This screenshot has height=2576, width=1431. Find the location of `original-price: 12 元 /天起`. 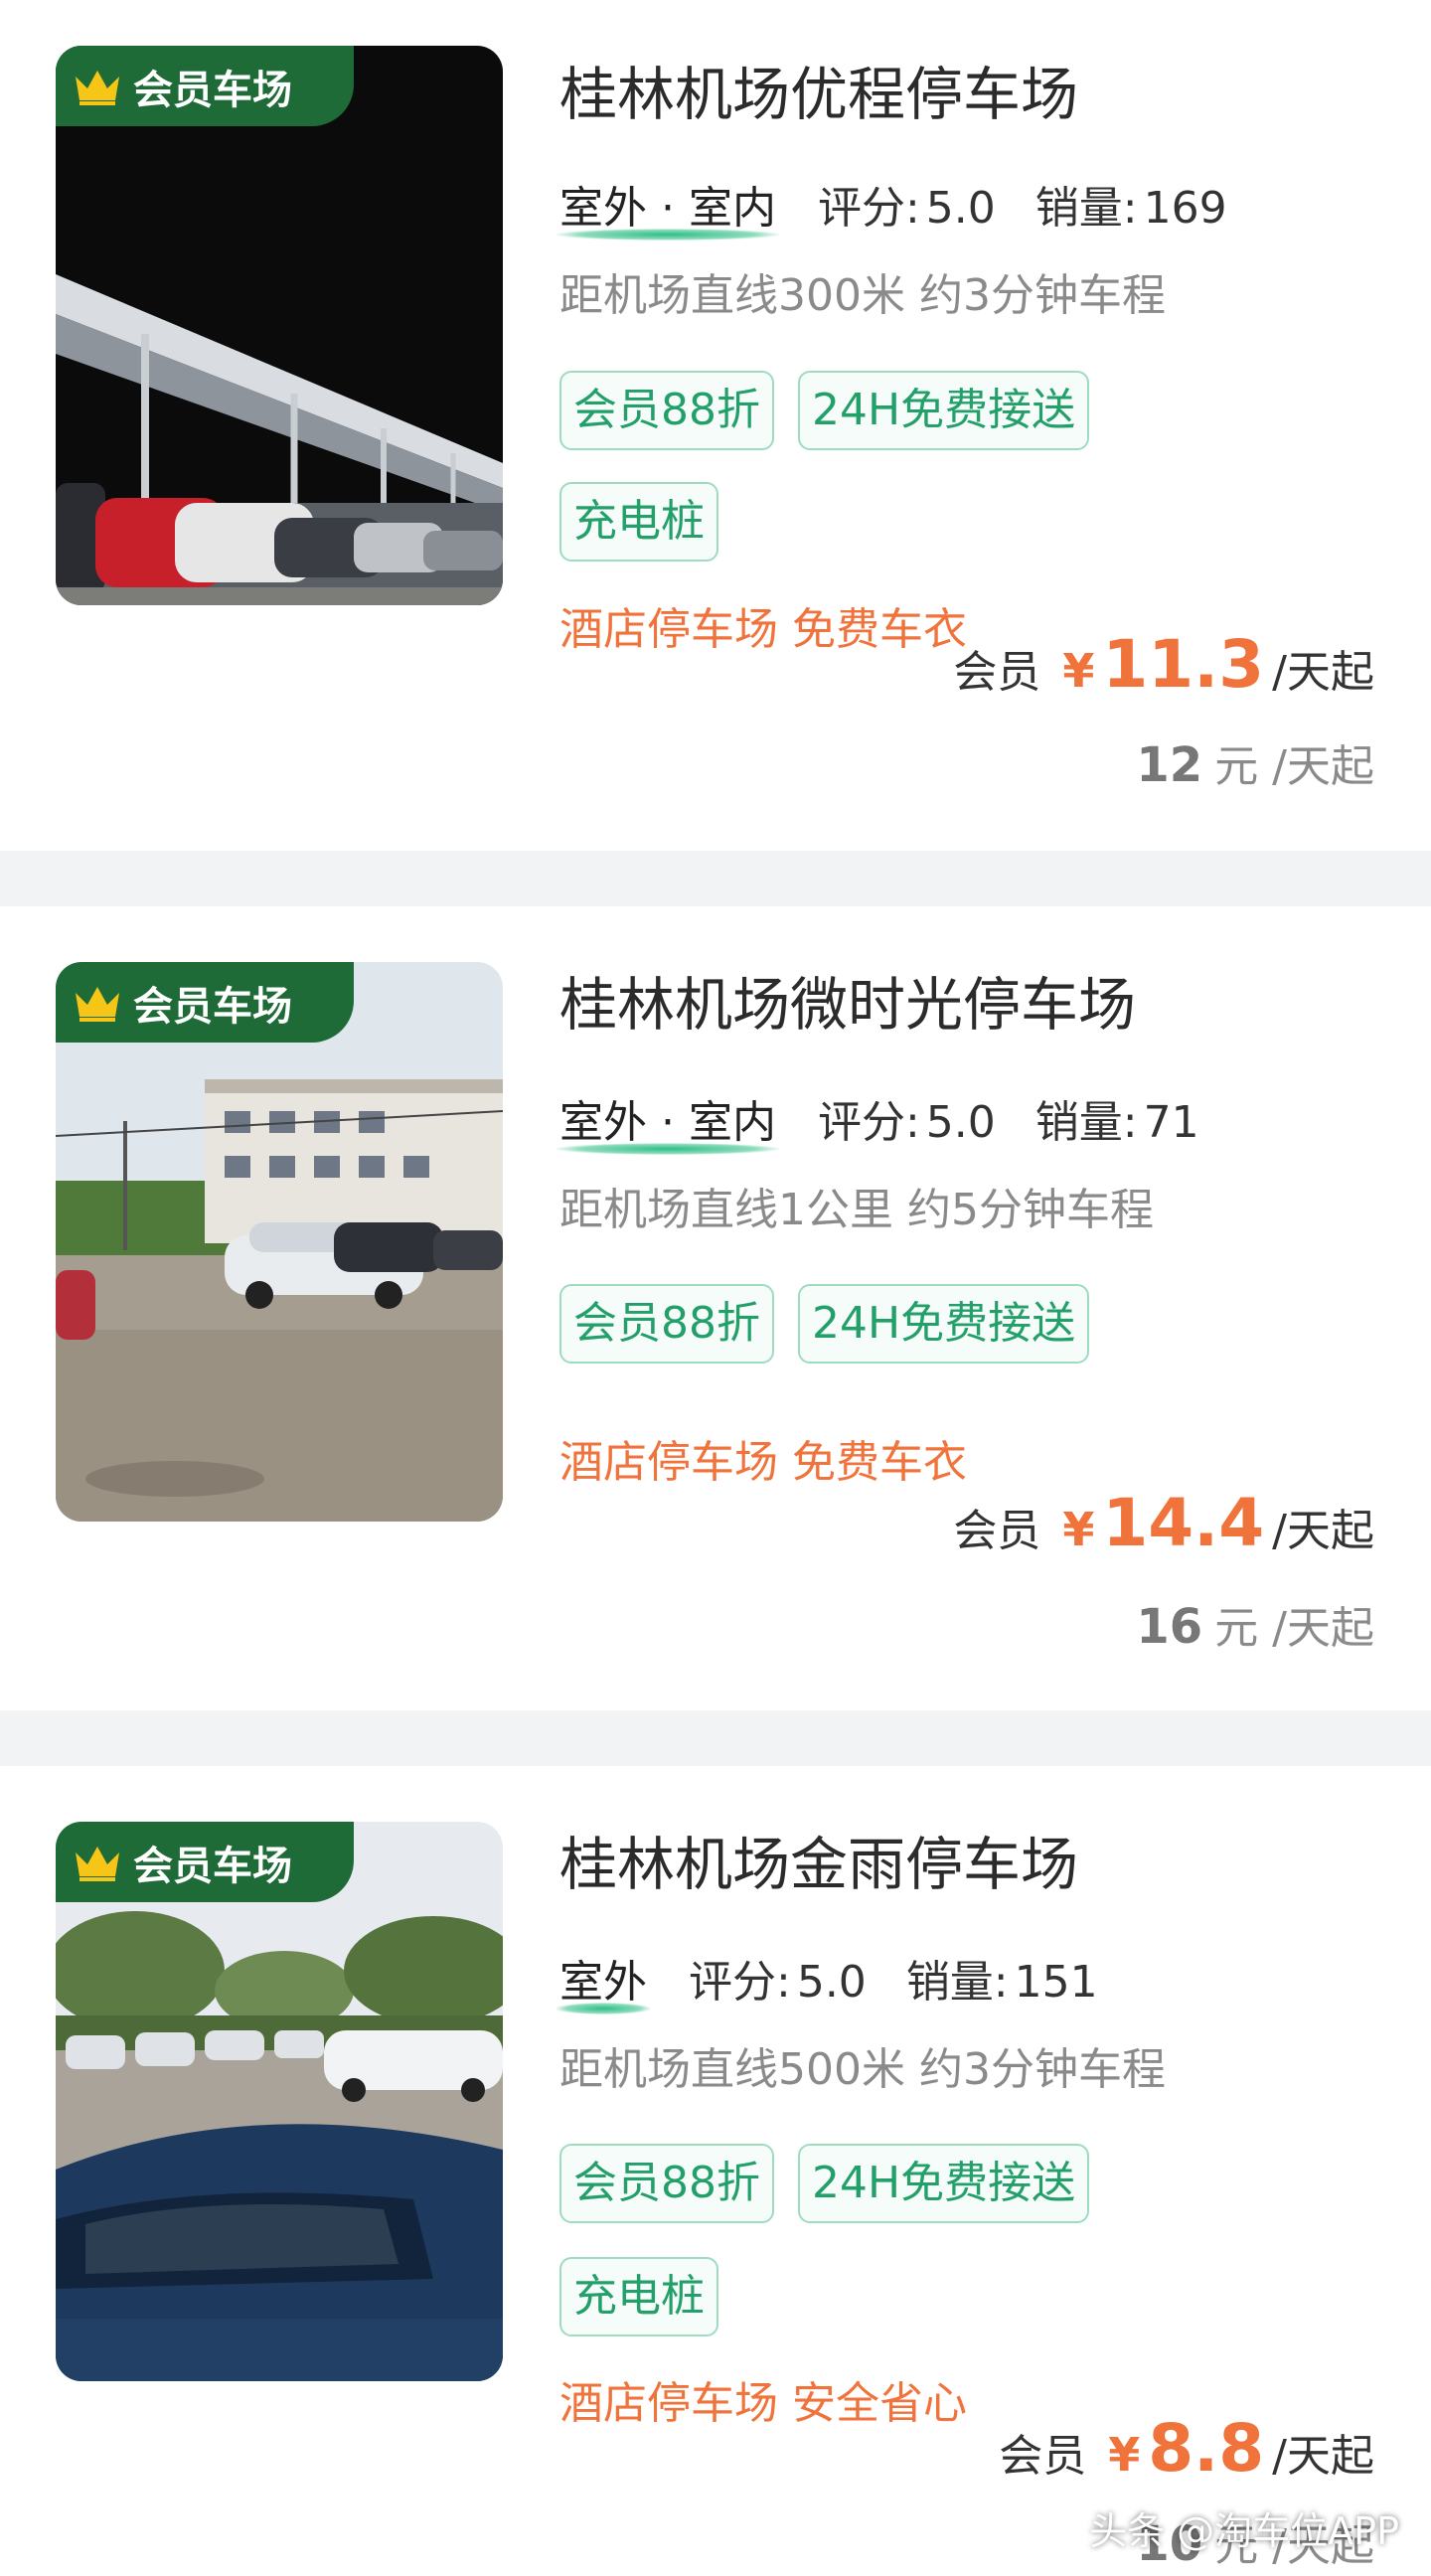

original-price: 12 元 /天起 is located at coordinates (1255, 762).